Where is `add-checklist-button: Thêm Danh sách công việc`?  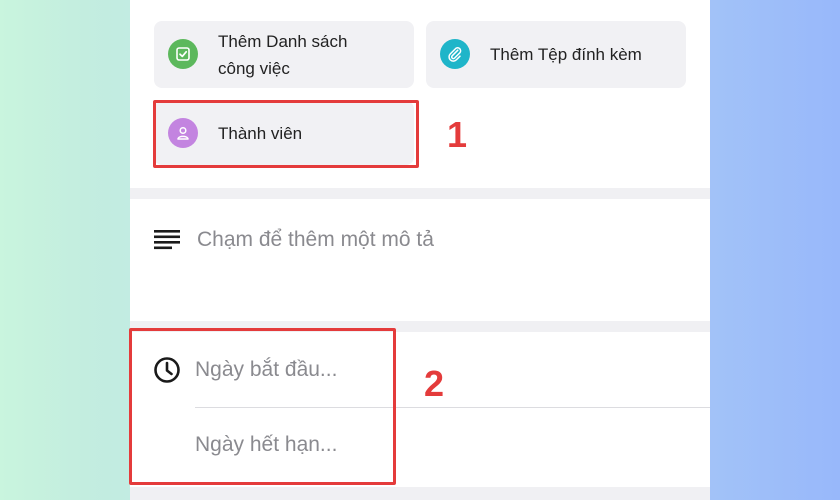
add-checklist-button: Thêm Danh sách công việc is located at coordinates (284, 54).